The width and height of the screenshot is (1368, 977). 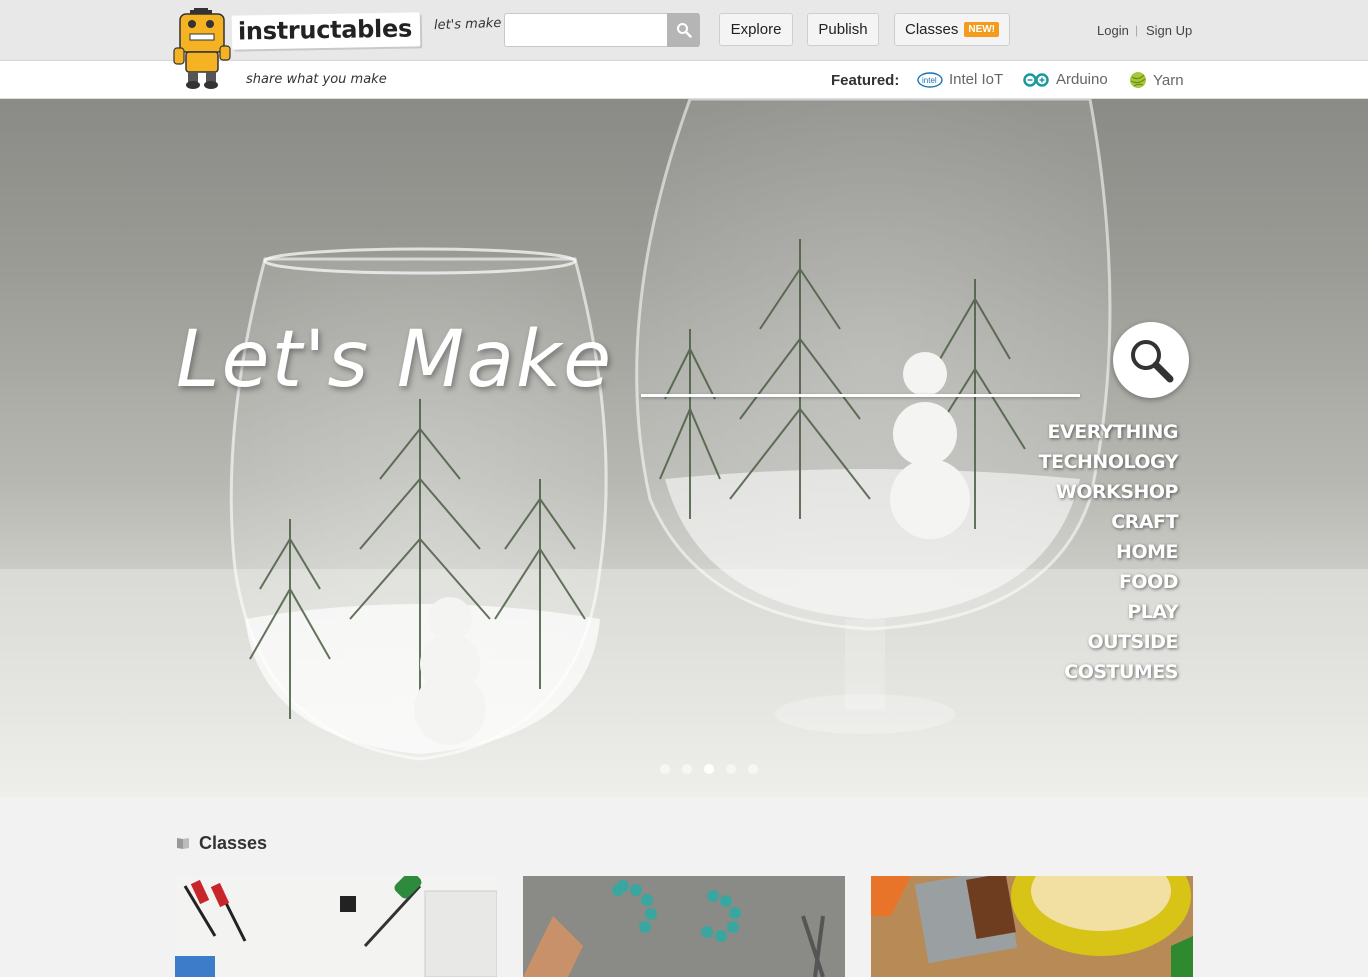 What do you see at coordinates (976, 79) in the screenshot?
I see `featured-intel-label: Intel IoT` at bounding box center [976, 79].